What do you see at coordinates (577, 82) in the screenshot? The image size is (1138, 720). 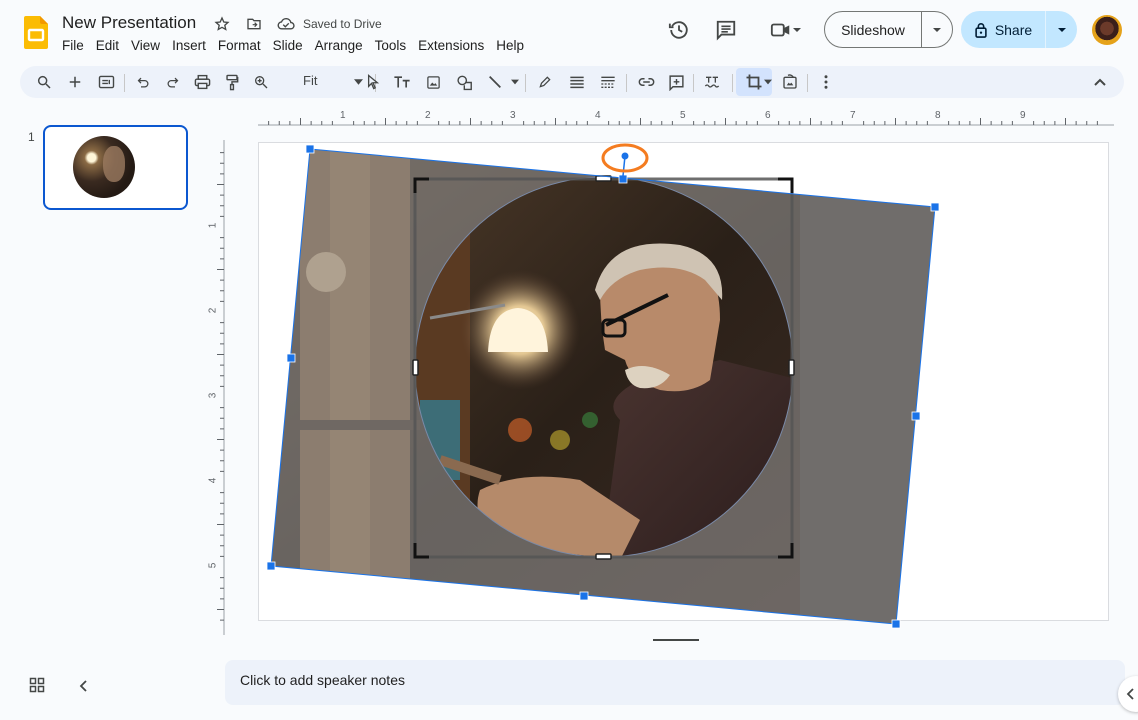 I see `border-weight-icon` at bounding box center [577, 82].